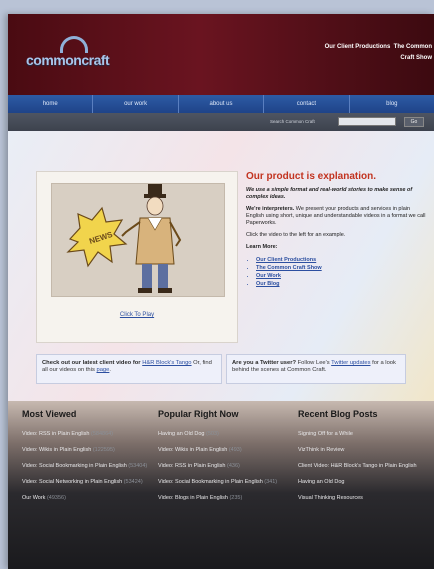  I want to click on nav-item-blog: blog, so click(392, 104).